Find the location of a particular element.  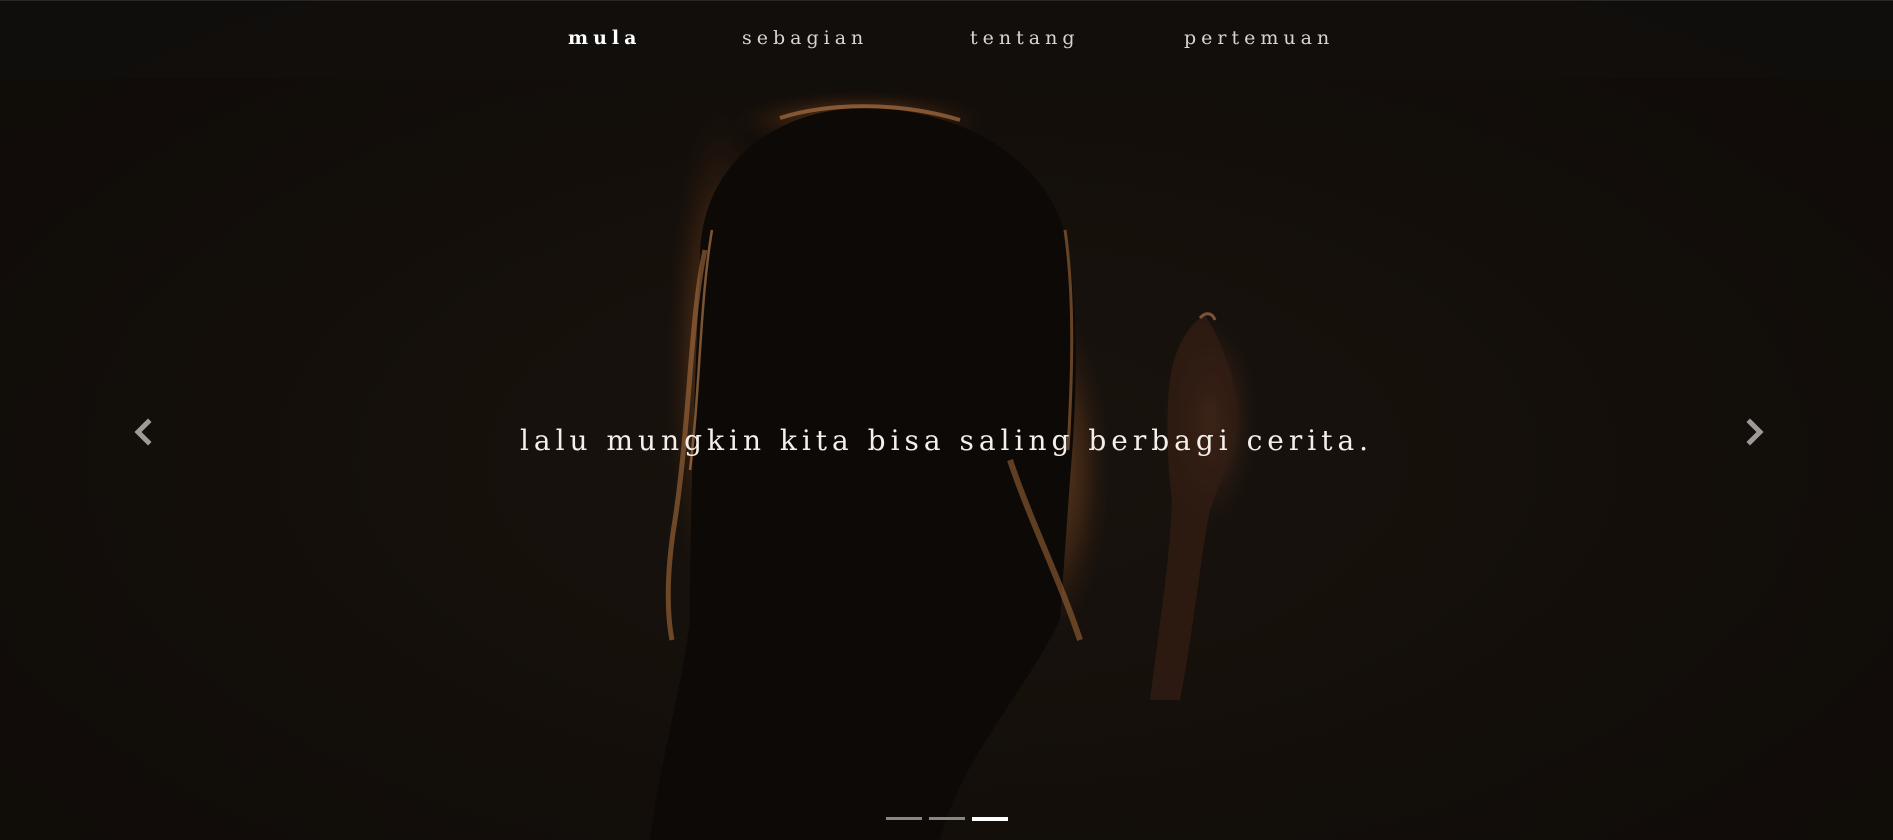

nav-item-sebagian: sebagian is located at coordinates (805, 38).